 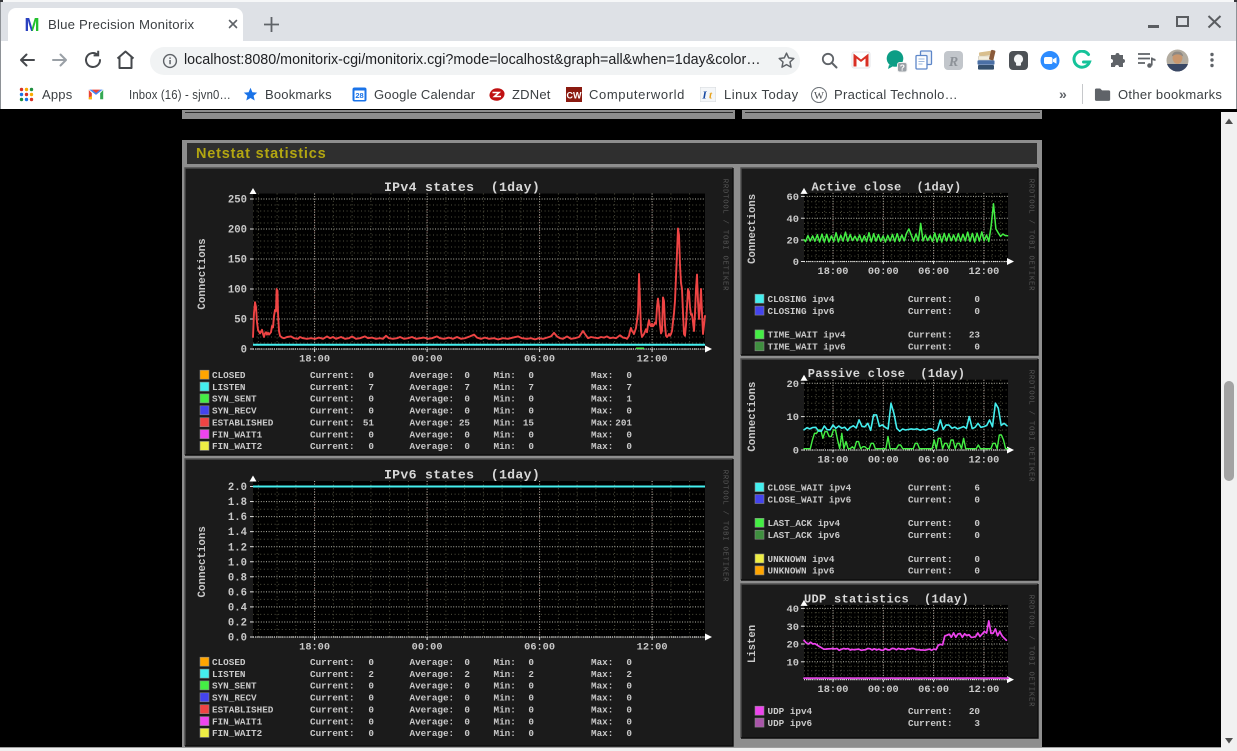 I want to click on svg-text: CLOSE_WAIT ipv6, so click(x=810, y=499).